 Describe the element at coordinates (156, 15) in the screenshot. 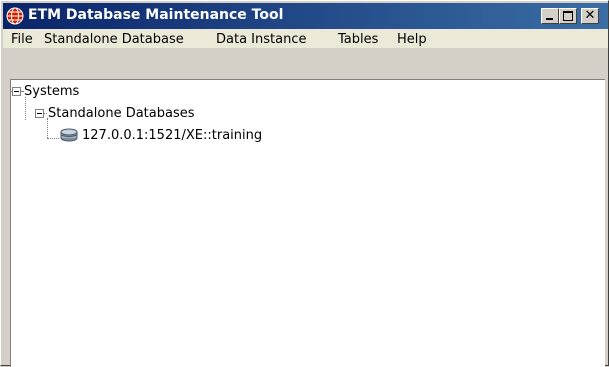

I see `window-title: ETM Database Maintenance Tool` at that location.